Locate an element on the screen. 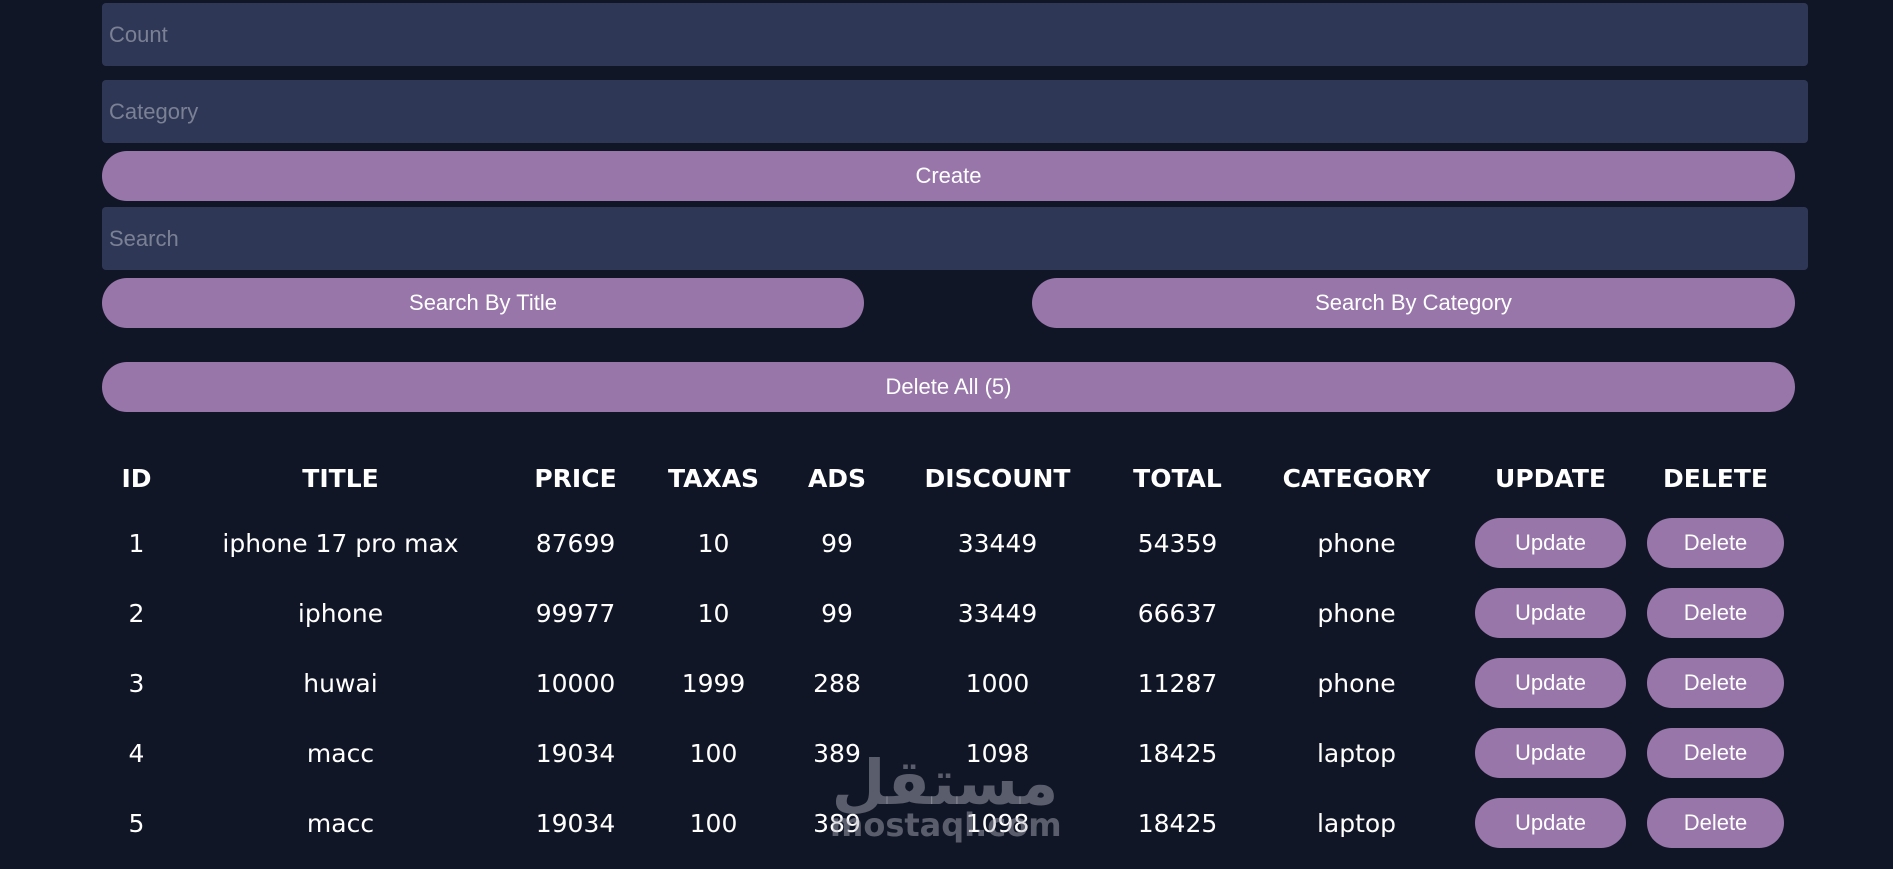 Image resolution: width=1893 pixels, height=869 pixels. category-input is located at coordinates (955, 111).